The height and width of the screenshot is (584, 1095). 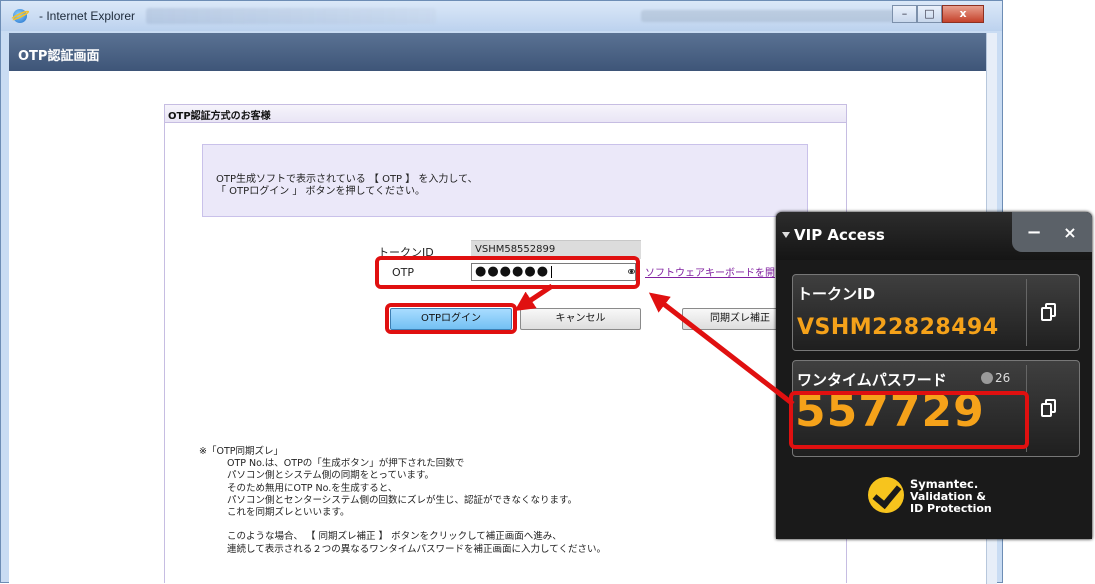 What do you see at coordinates (987, 378) in the screenshot?
I see `timer-icon` at bounding box center [987, 378].